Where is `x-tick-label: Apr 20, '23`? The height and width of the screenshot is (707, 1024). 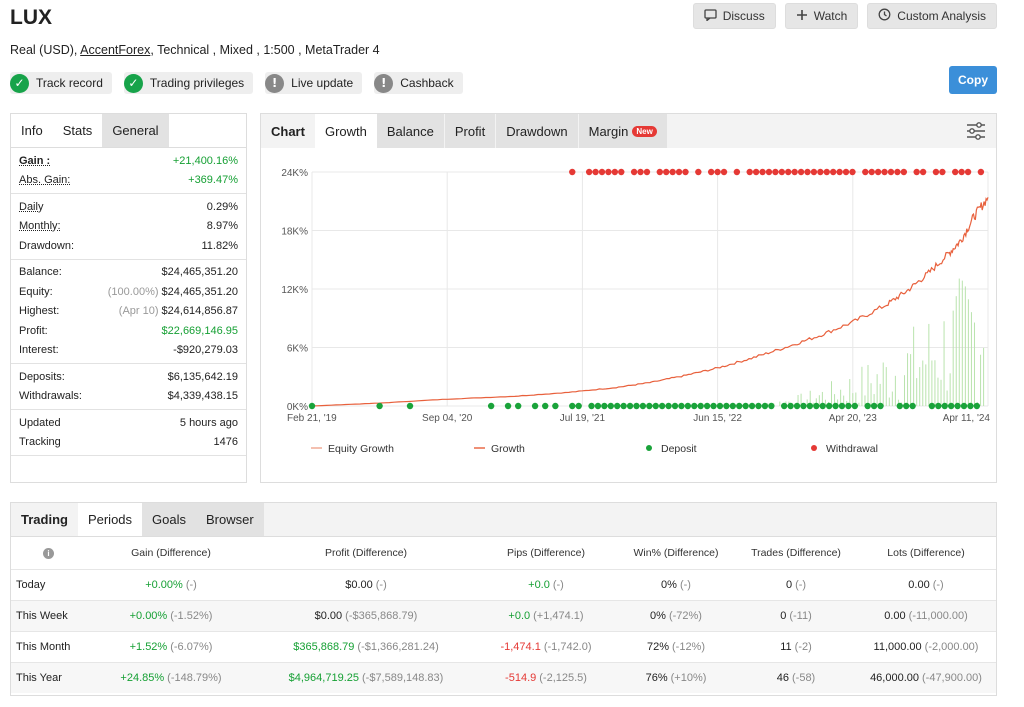 x-tick-label: Apr 20, '23 is located at coordinates (853, 418).